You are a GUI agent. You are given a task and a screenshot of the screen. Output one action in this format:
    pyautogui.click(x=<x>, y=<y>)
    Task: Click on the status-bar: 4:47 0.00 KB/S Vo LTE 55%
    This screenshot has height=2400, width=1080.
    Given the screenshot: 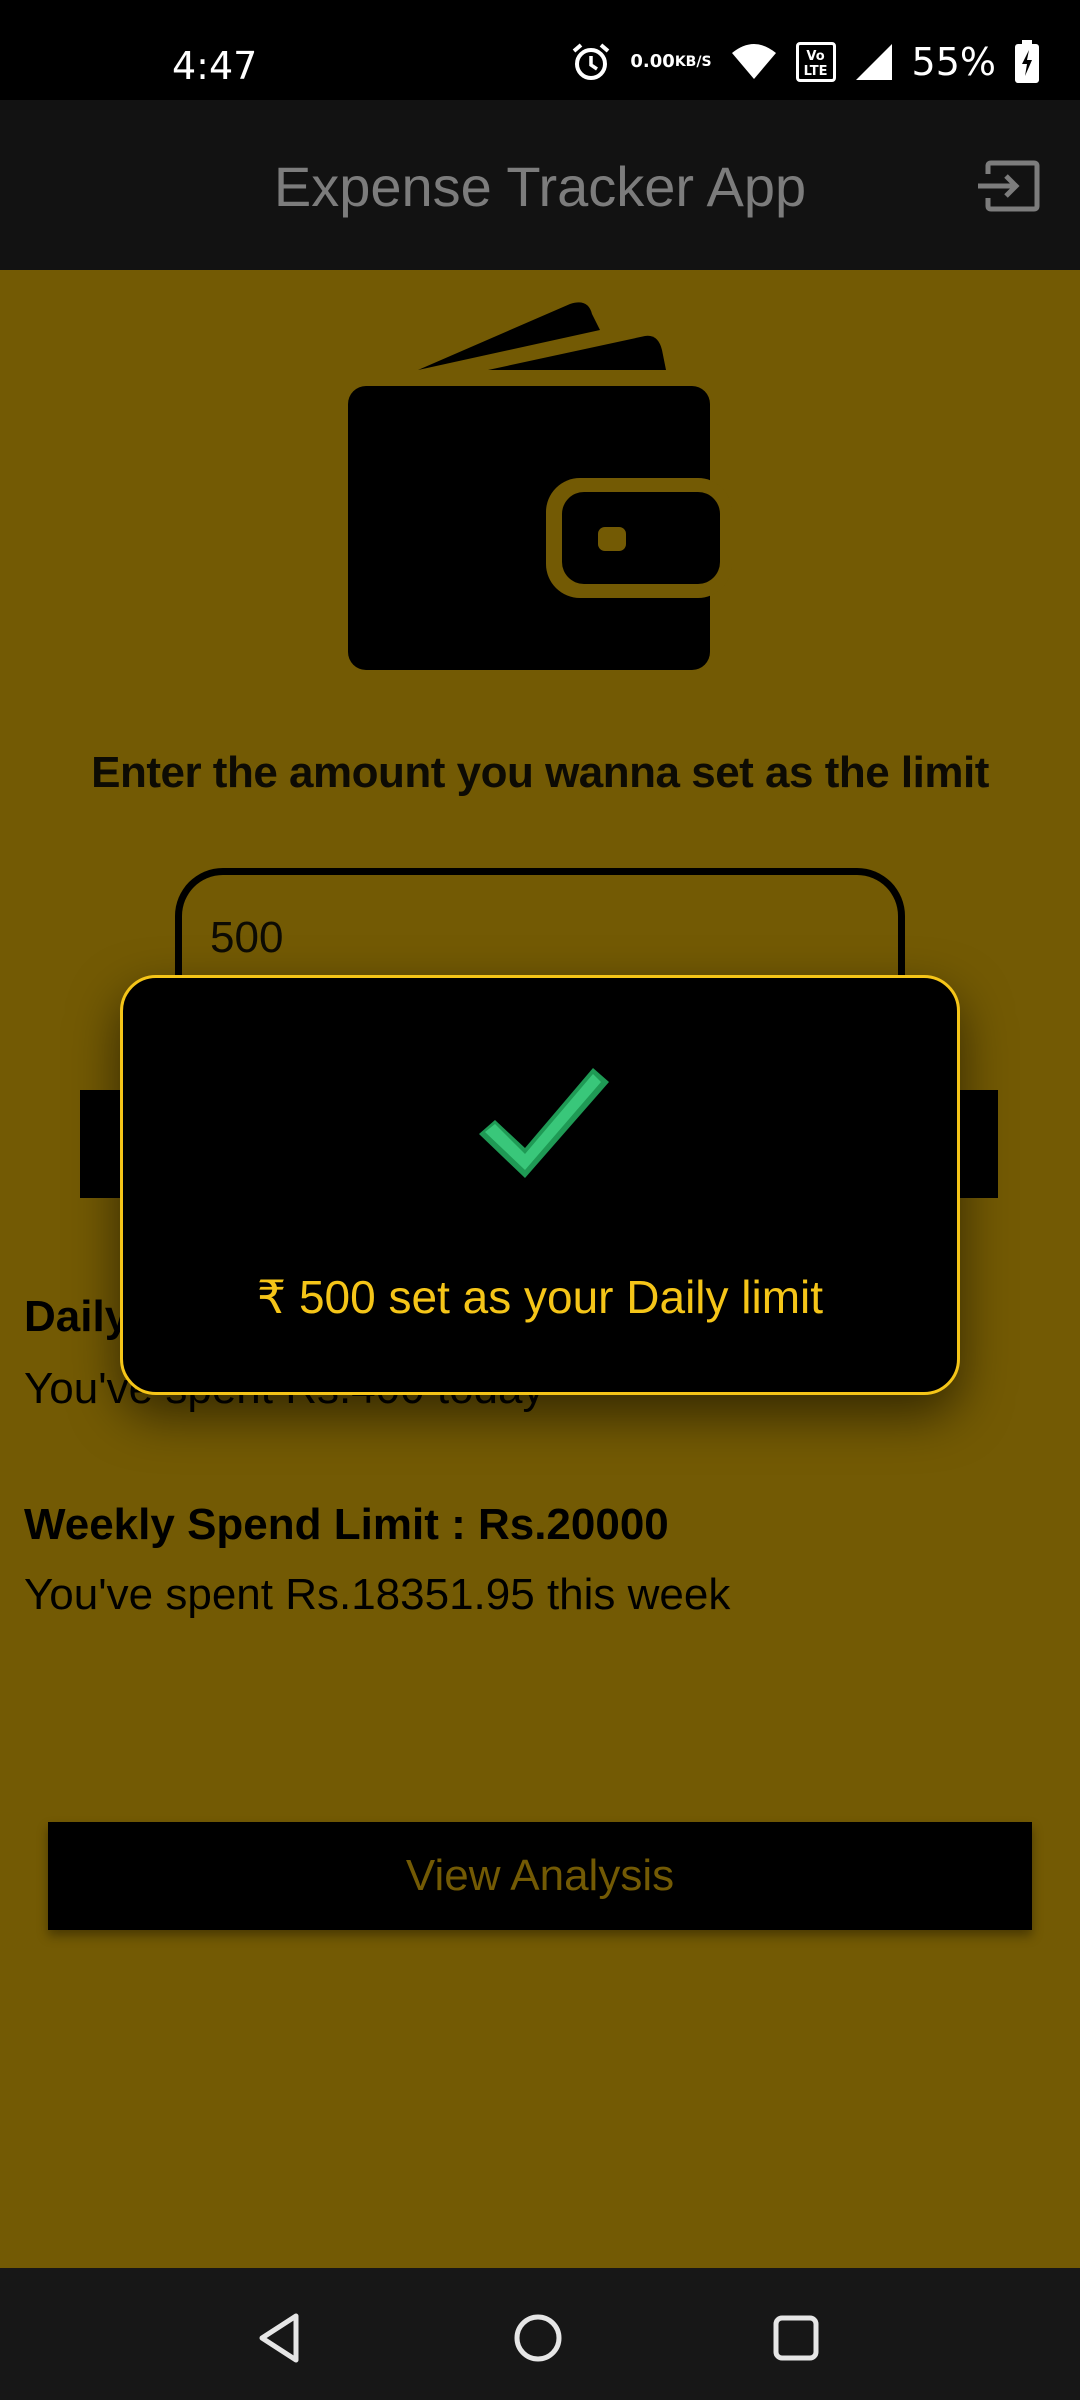 What is the action you would take?
    pyautogui.click(x=540, y=50)
    